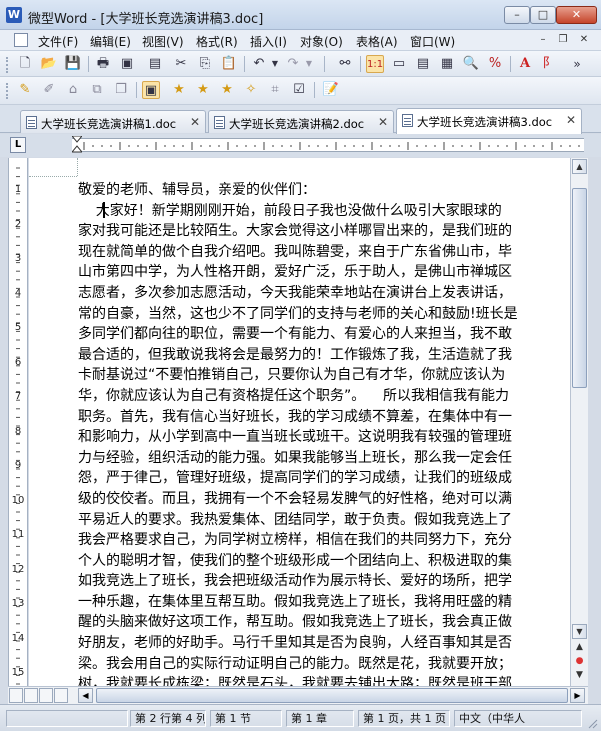  Describe the element at coordinates (375, 64) in the screenshot. I see `page-view-icon: 1:1` at that location.